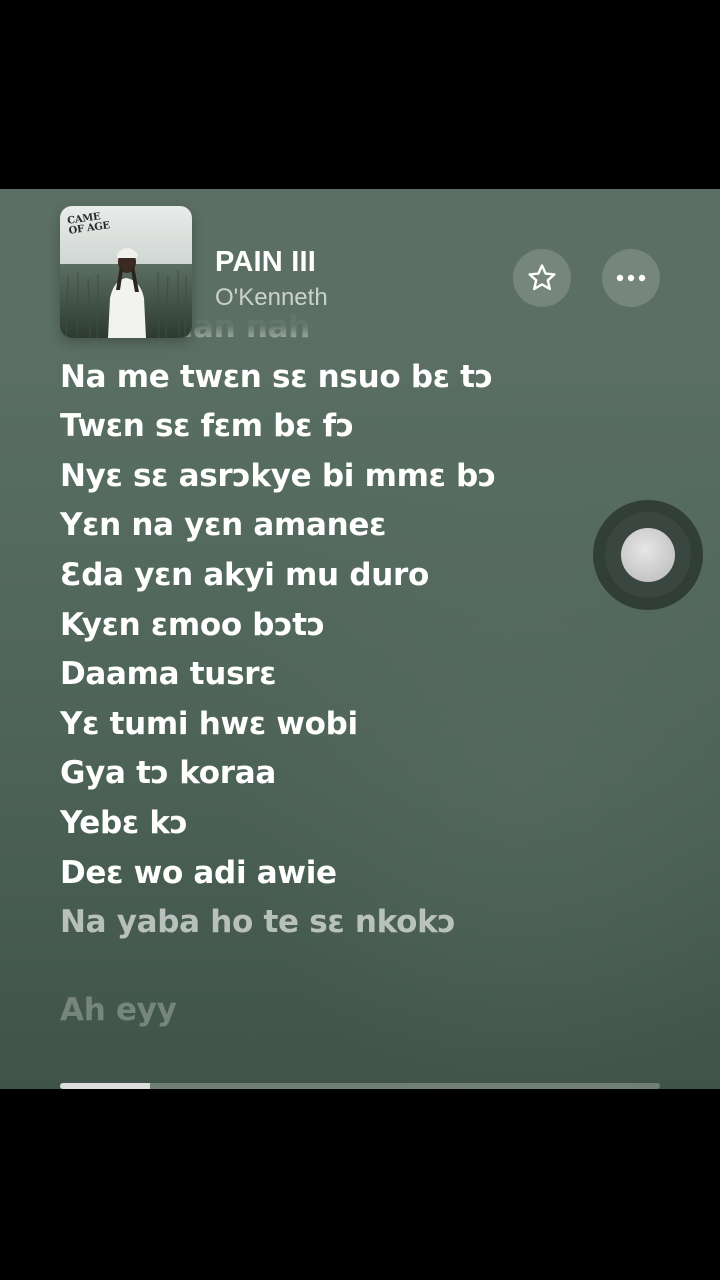  Describe the element at coordinates (360, 576) in the screenshot. I see `lyric-line: Ɛda yɛn akyi mu duro` at that location.